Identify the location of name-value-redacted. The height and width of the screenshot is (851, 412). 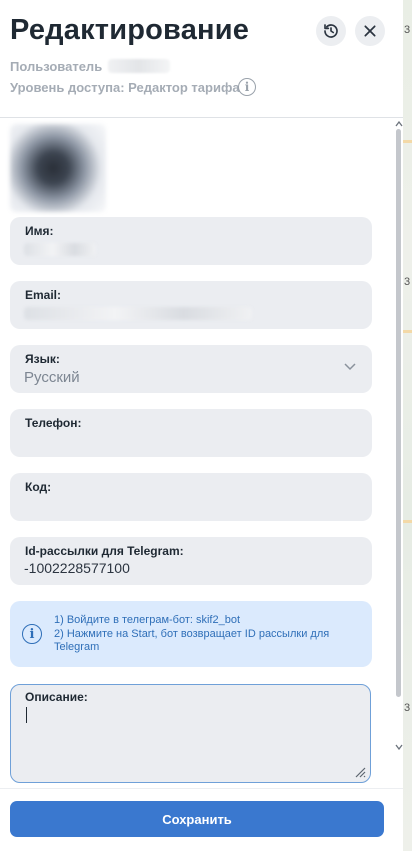
(60, 249).